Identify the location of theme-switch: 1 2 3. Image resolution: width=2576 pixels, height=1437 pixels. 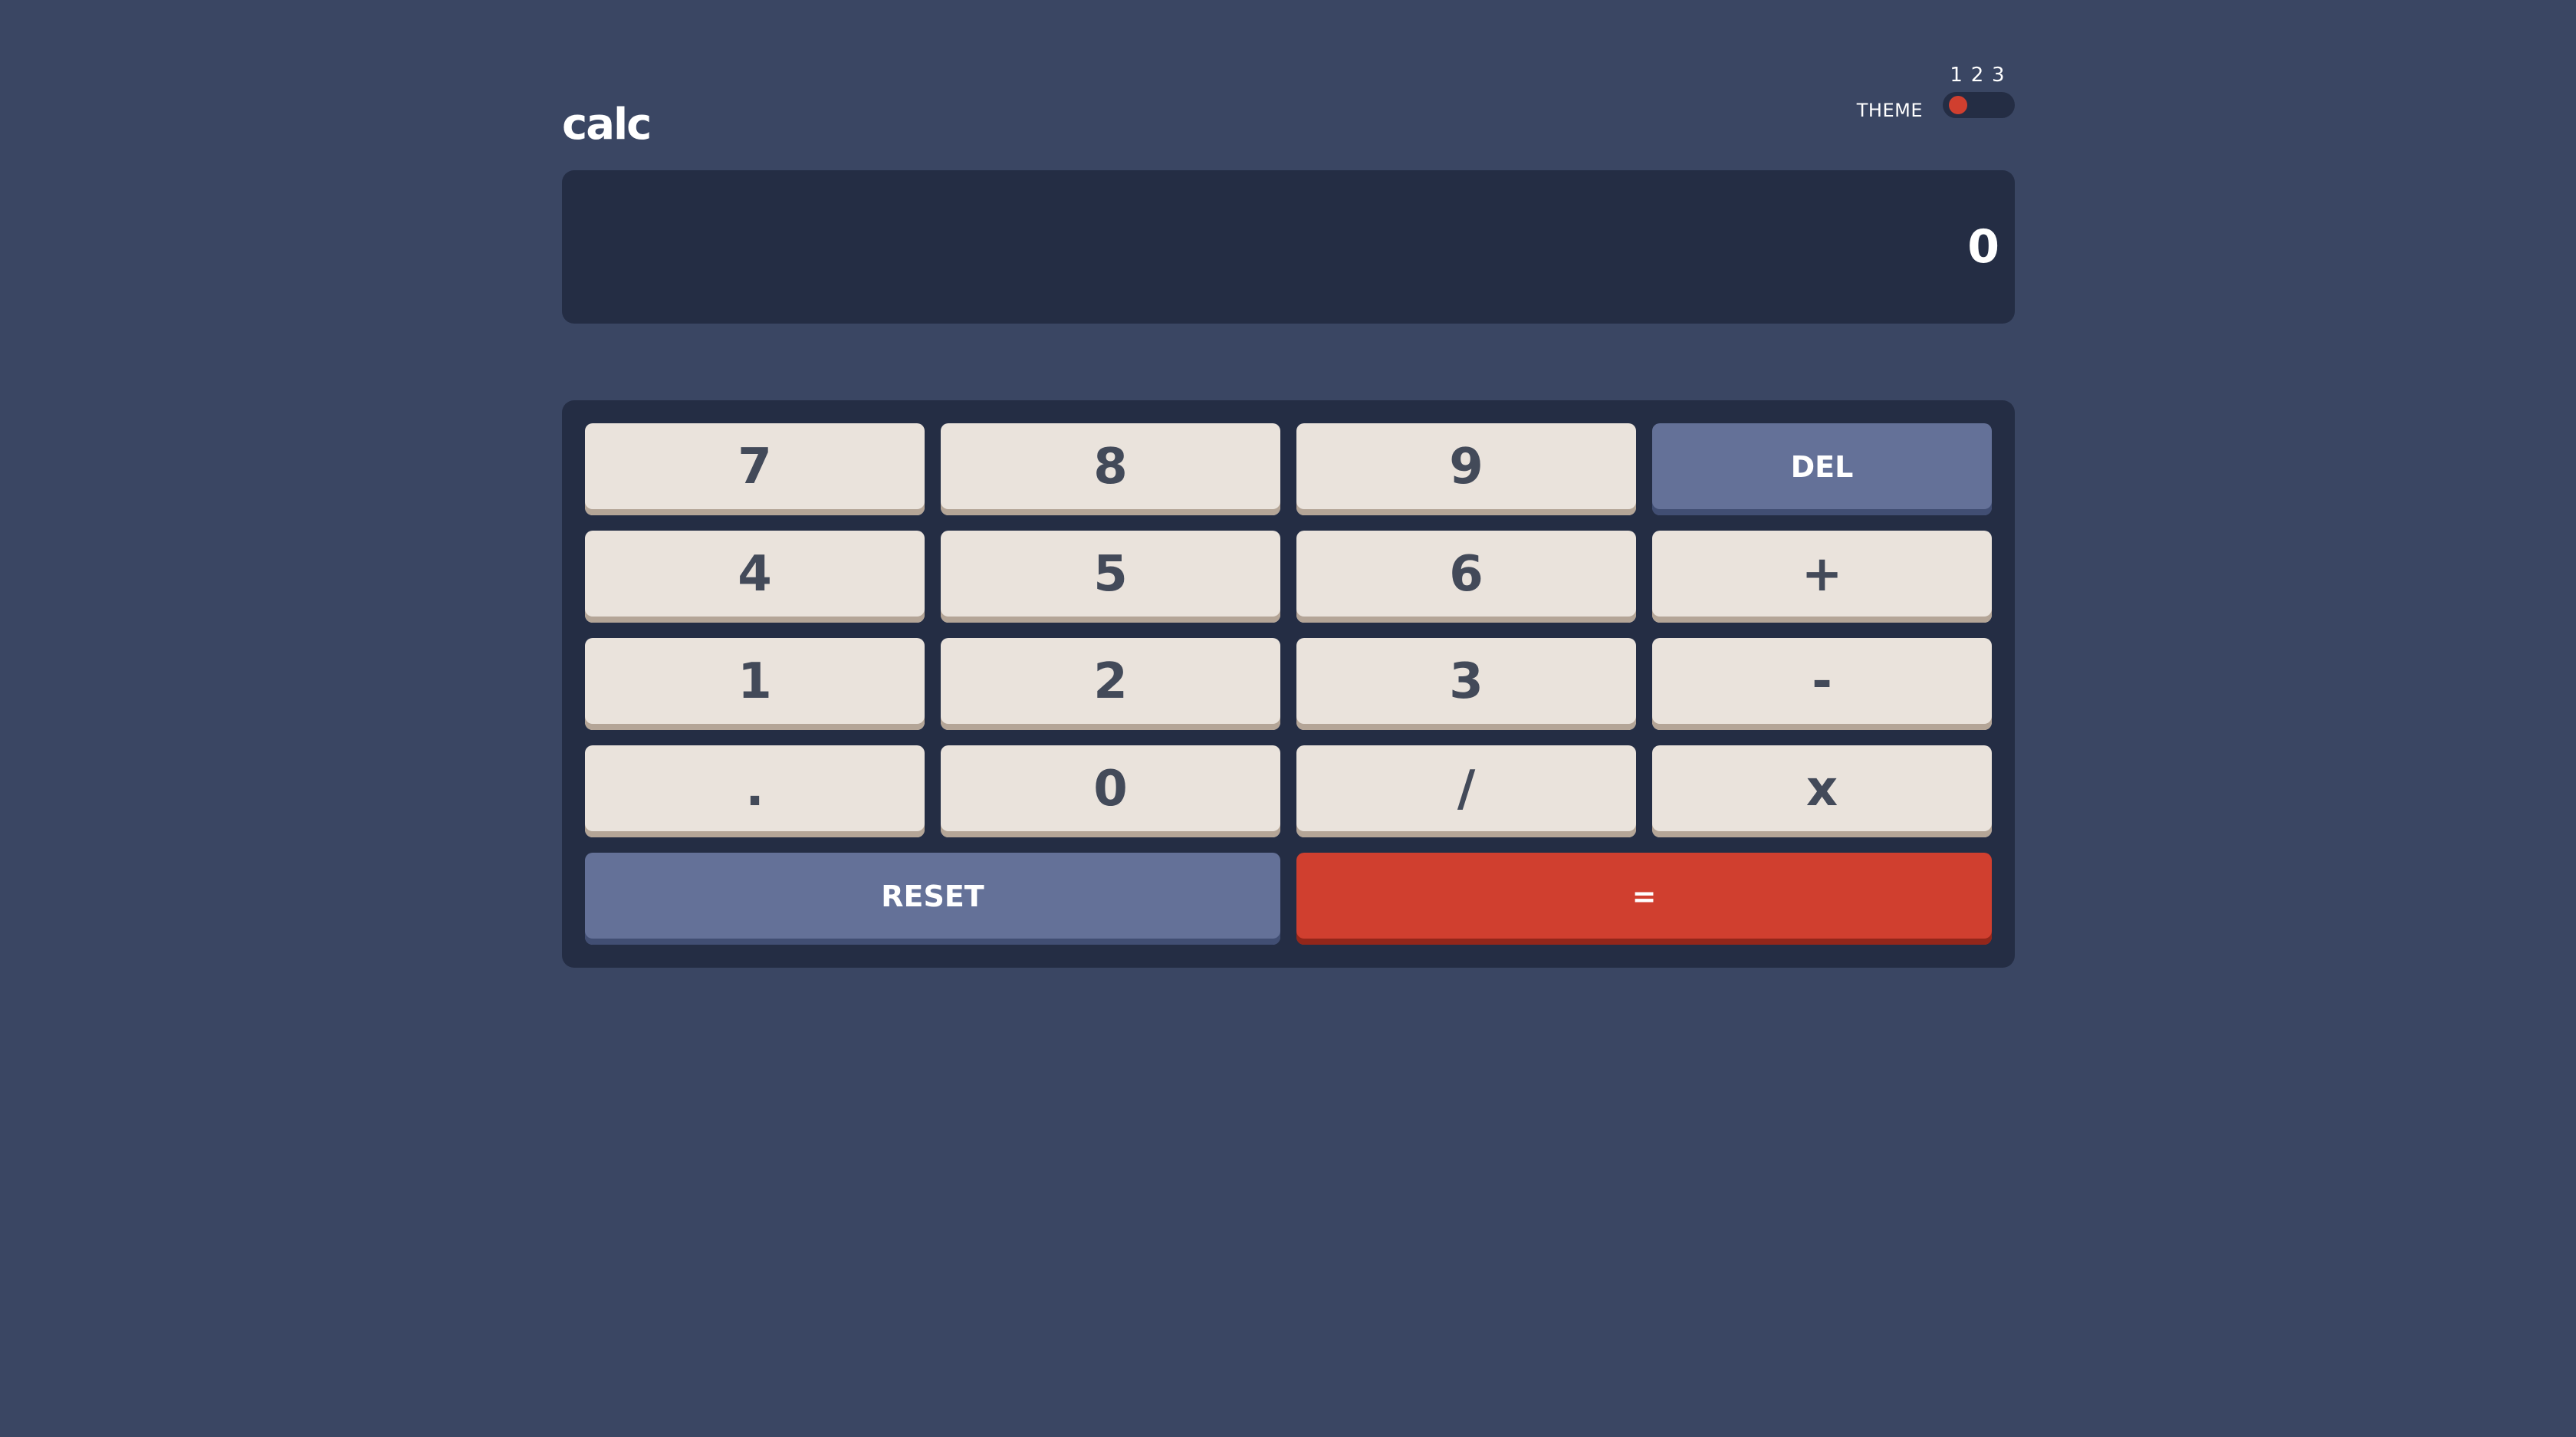
(1979, 89).